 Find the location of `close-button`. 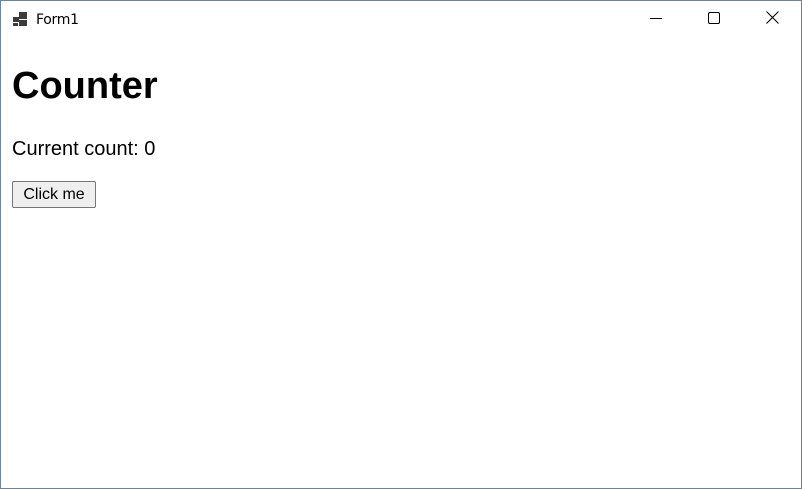

close-button is located at coordinates (772, 19).